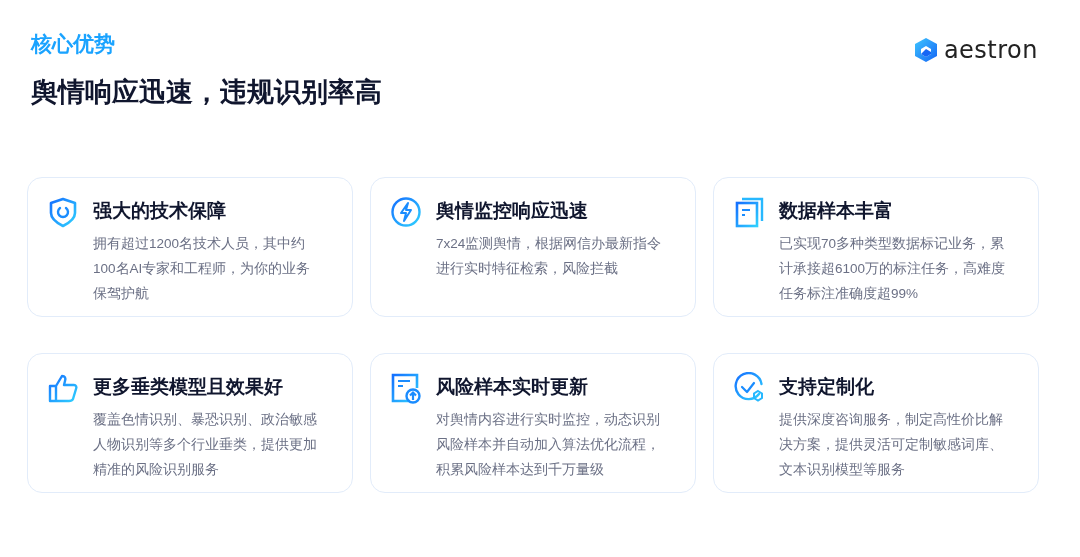  I want to click on thumbs-up-icon, so click(63, 388).